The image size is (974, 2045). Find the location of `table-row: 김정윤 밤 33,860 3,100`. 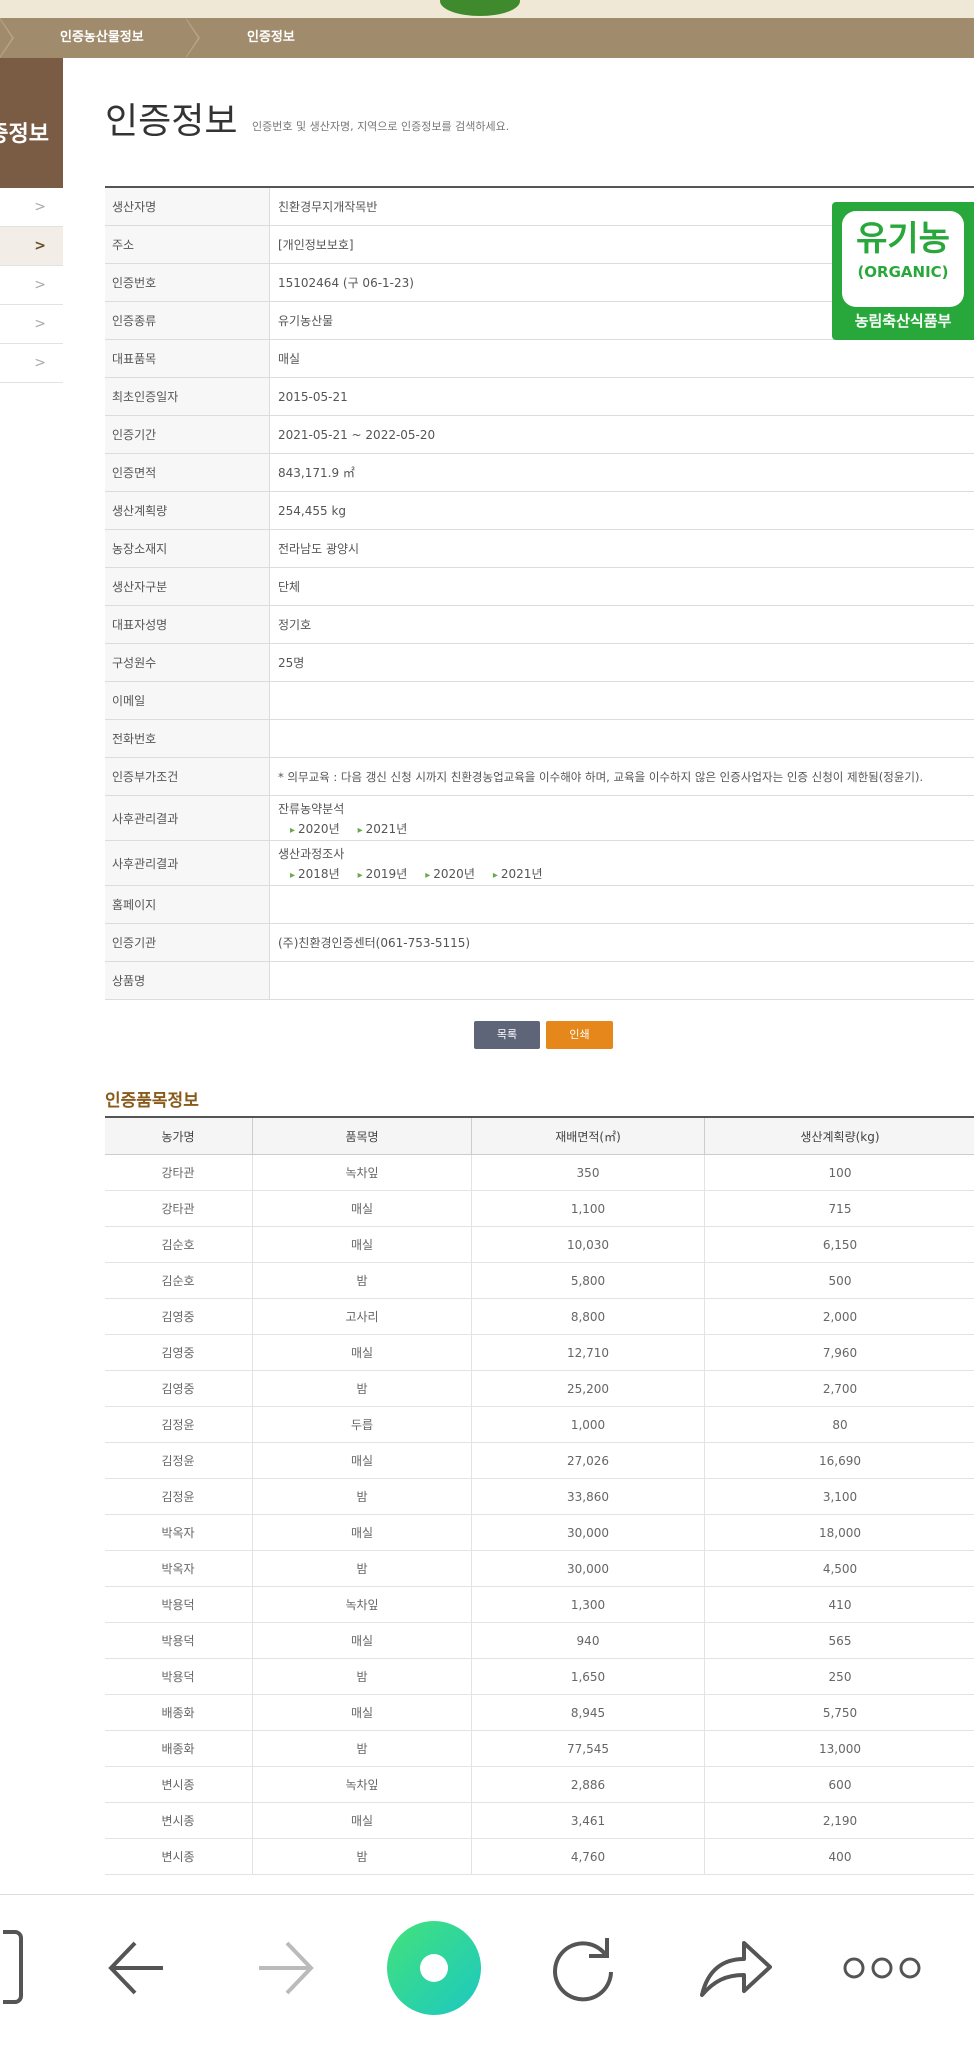

table-row: 김정윤 밤 33,860 3,100 is located at coordinates (539, 1497).